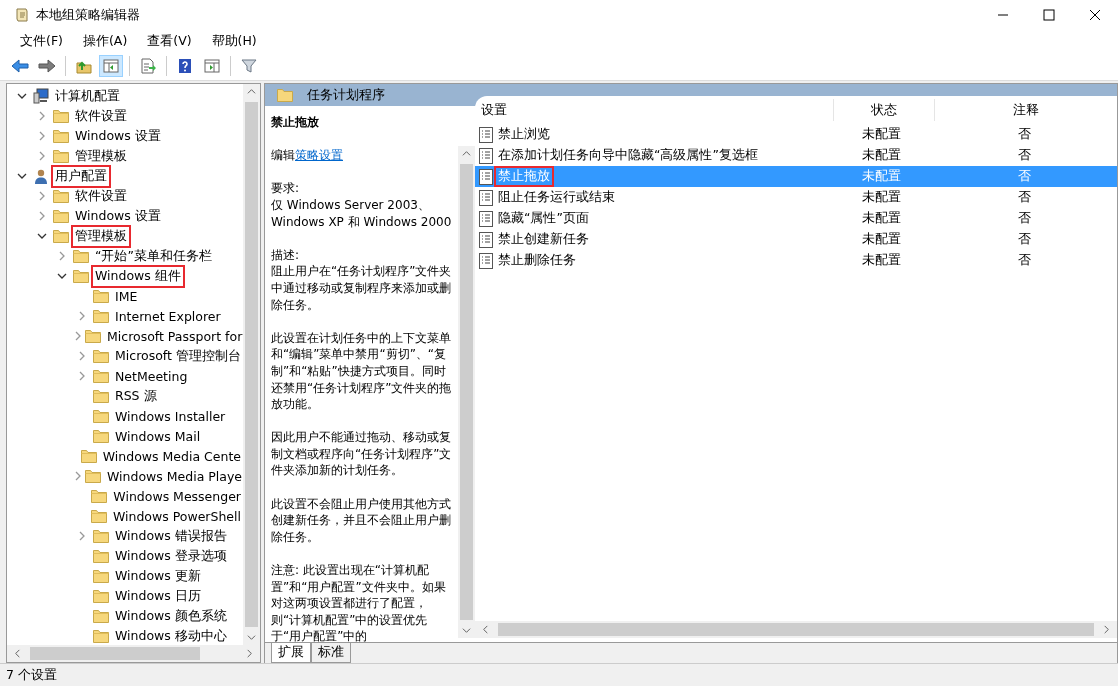 Image resolution: width=1118 pixels, height=686 pixels. What do you see at coordinates (796, 260) in the screenshot?
I see `table-row: 禁止删除任务 未配置 否` at bounding box center [796, 260].